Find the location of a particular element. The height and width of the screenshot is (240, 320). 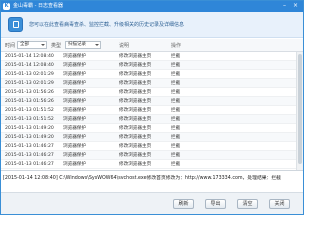

time-filter-select: 全部 is located at coordinates (32, 45).